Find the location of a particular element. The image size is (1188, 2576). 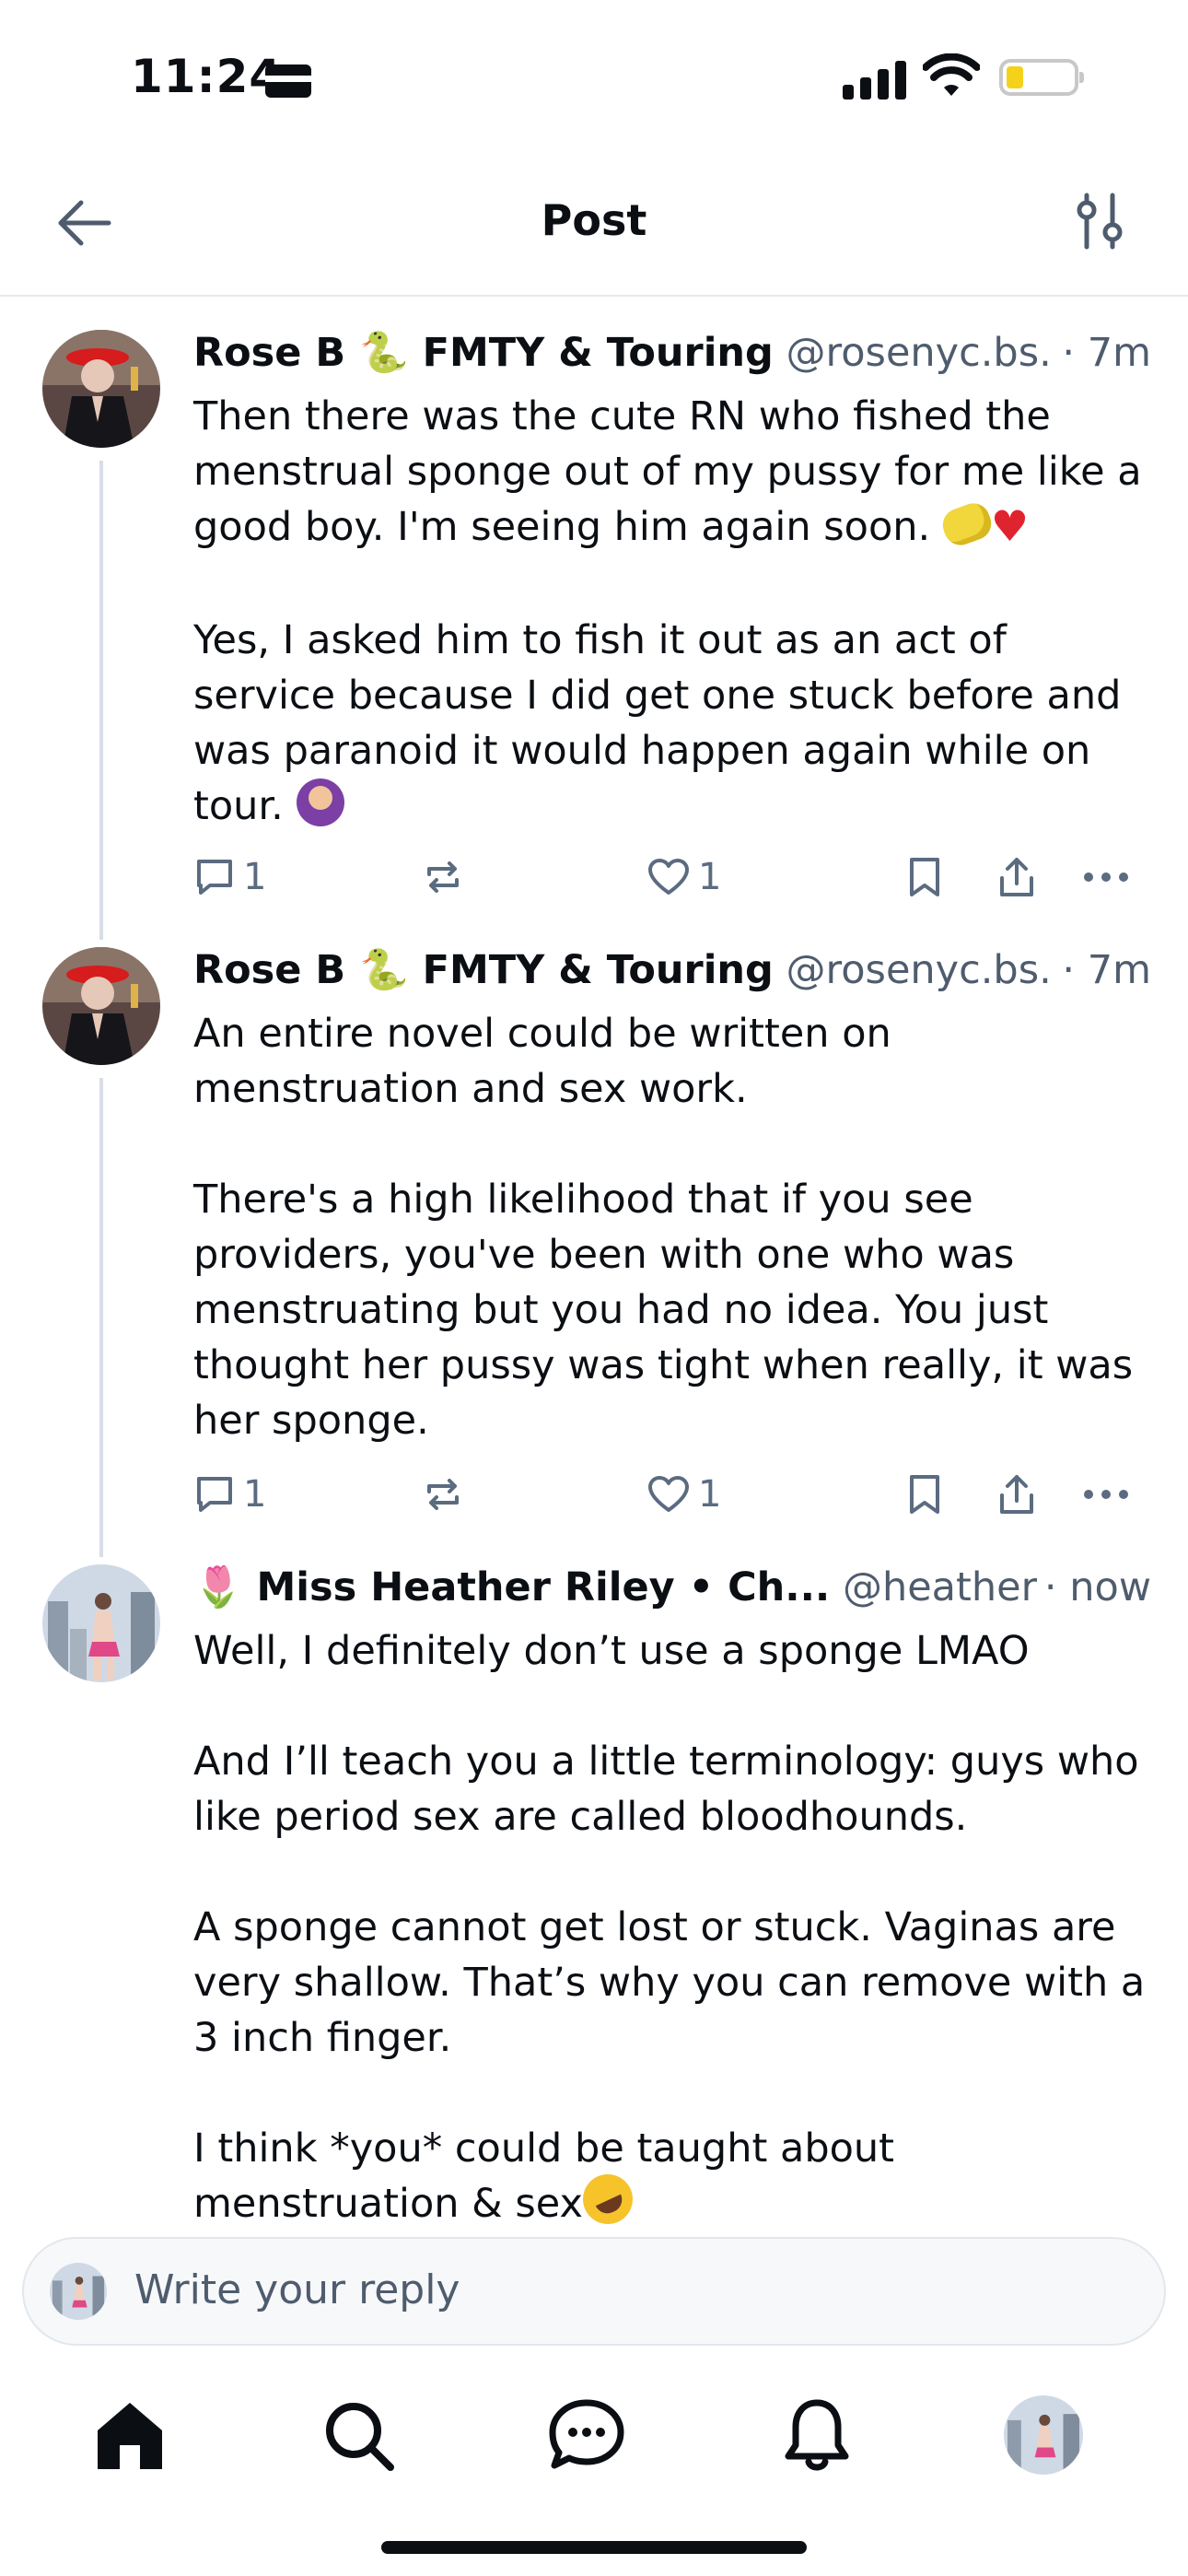

top-header: Post is located at coordinates (594, 227).